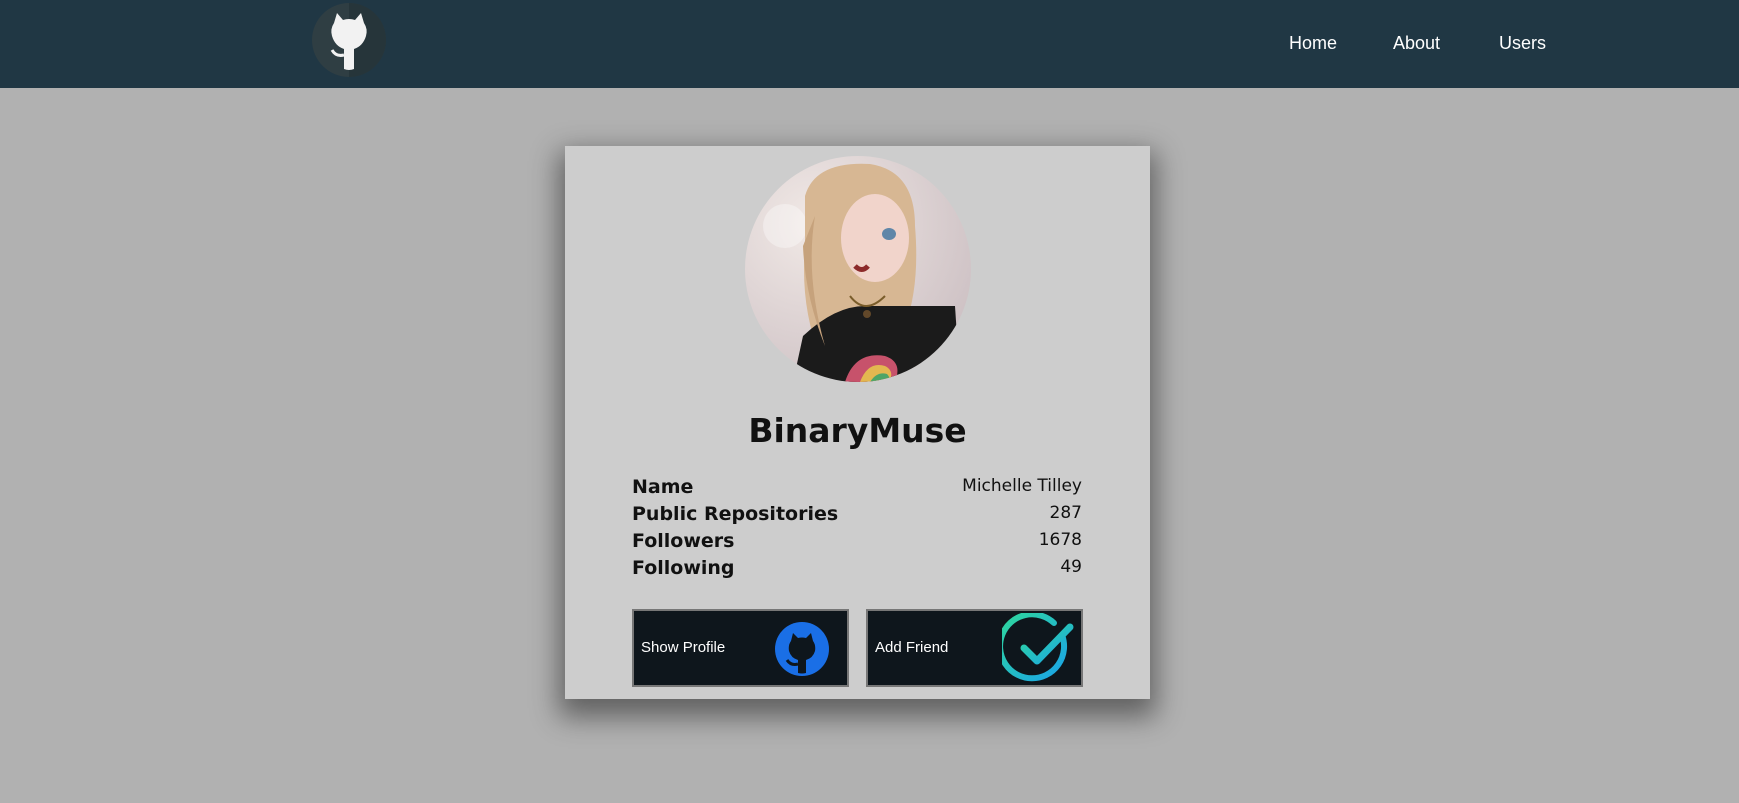  Describe the element at coordinates (858, 269) in the screenshot. I see `user-avatar` at that location.